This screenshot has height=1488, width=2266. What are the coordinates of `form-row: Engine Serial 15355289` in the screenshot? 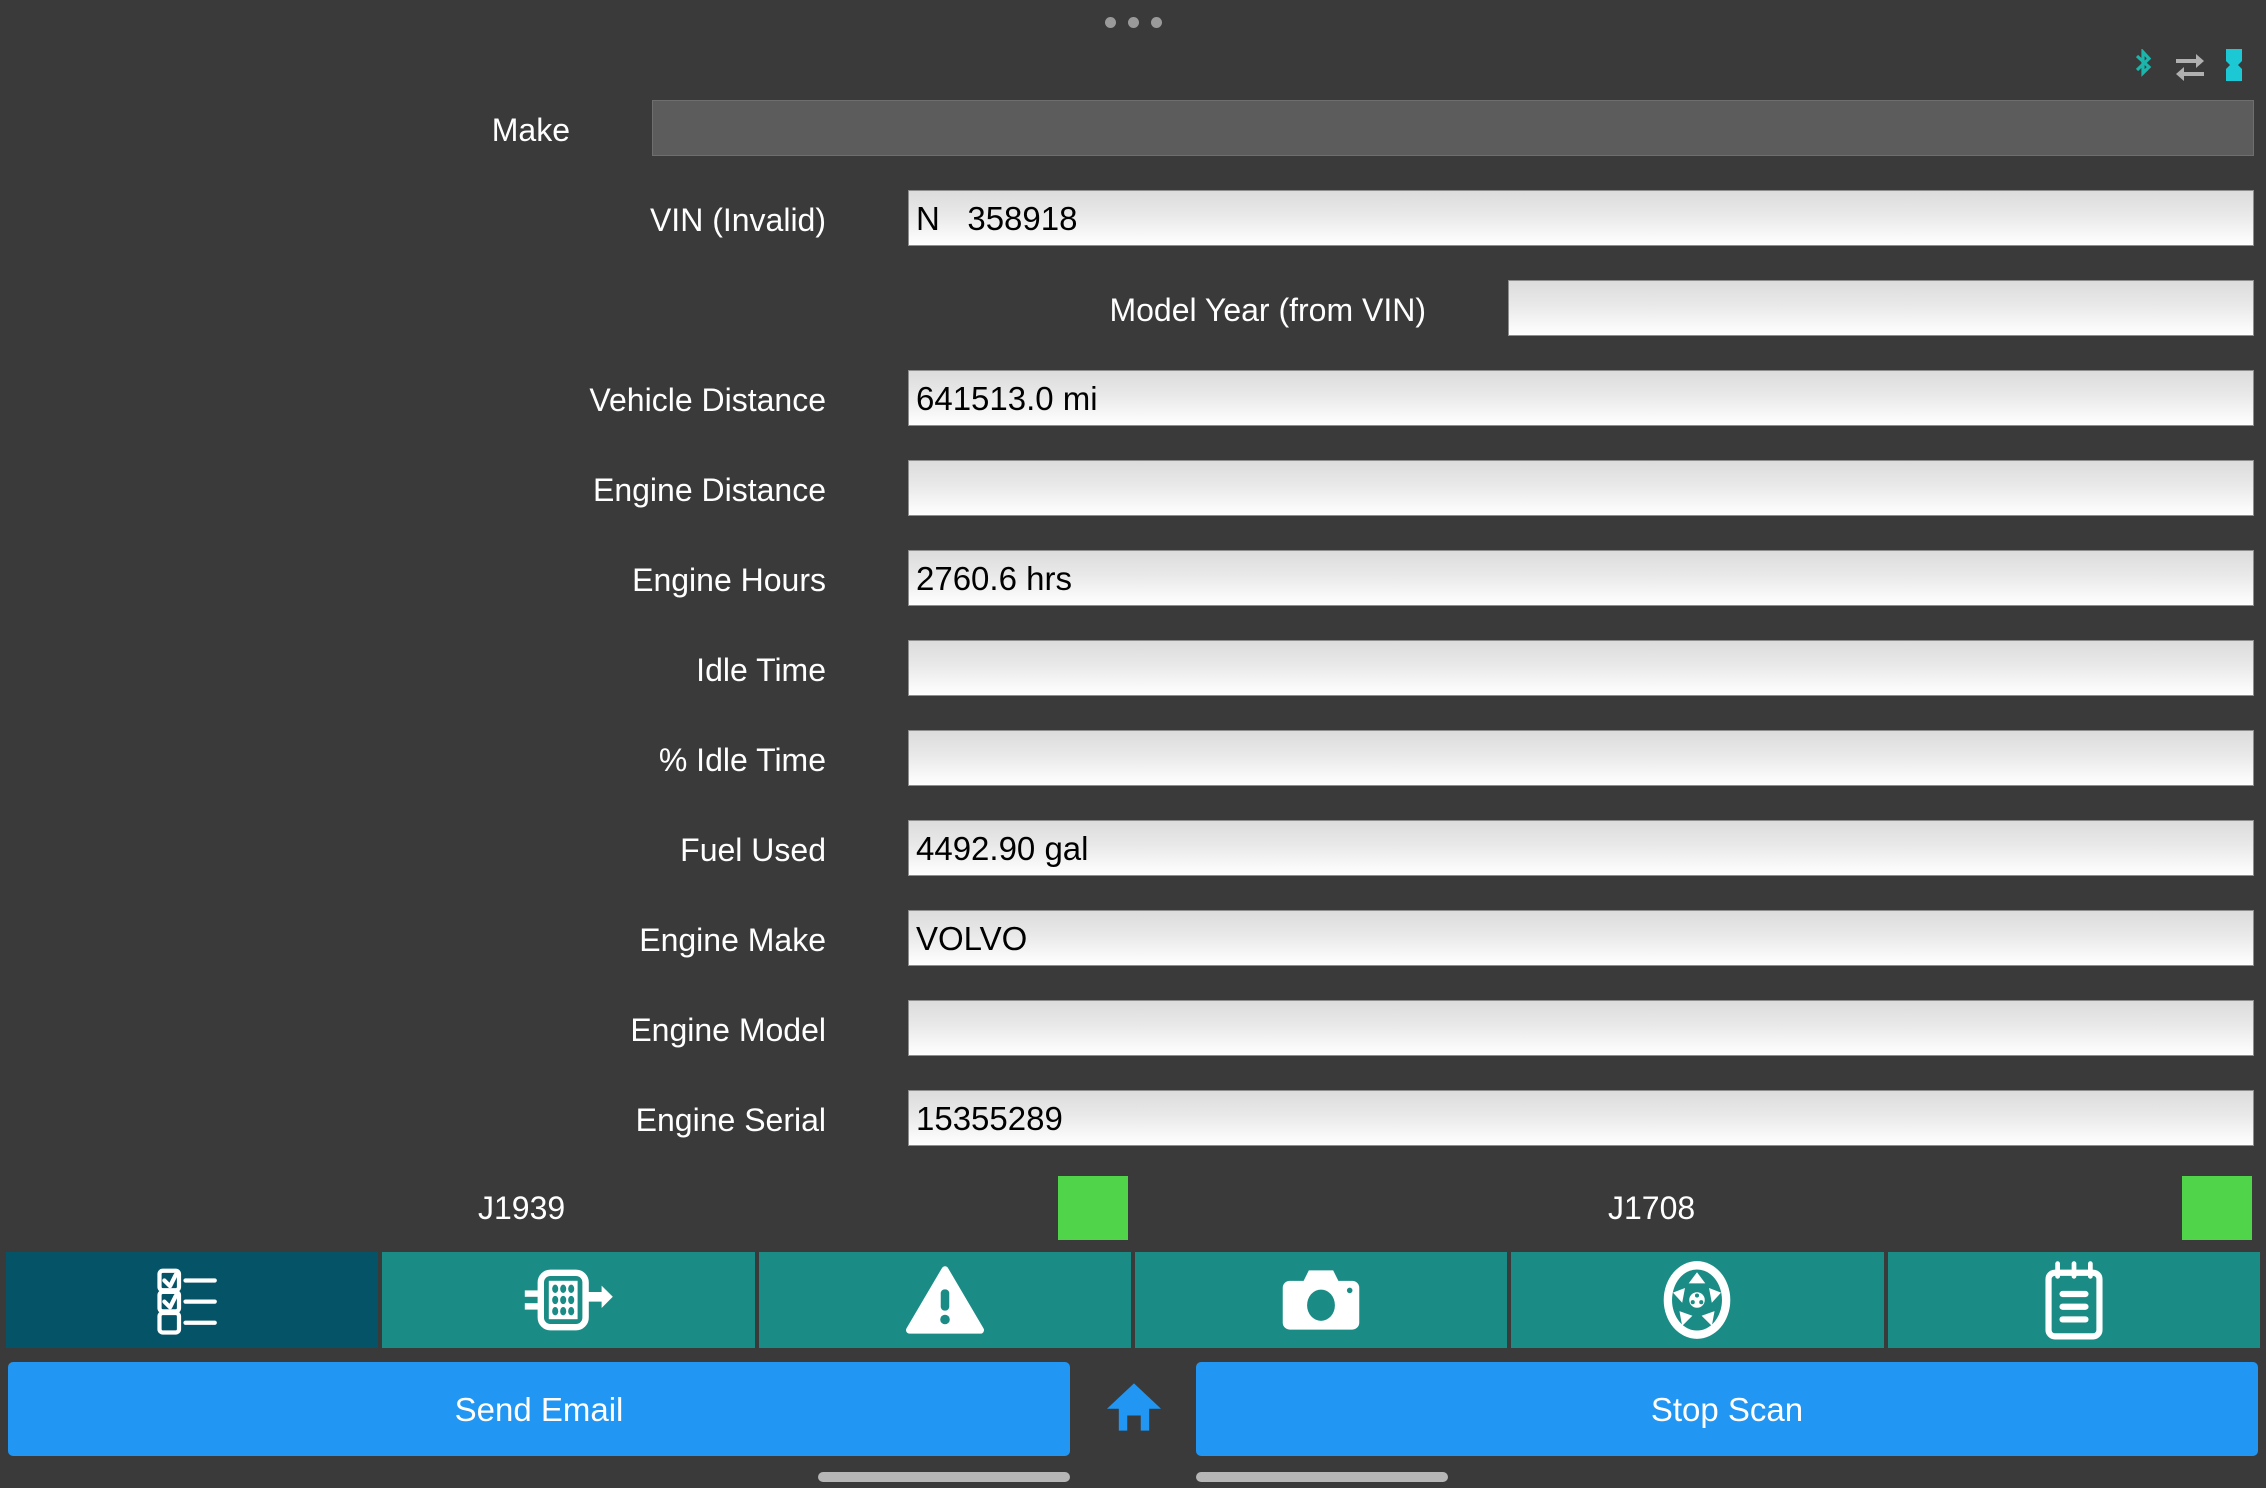 It's located at (1133, 1127).